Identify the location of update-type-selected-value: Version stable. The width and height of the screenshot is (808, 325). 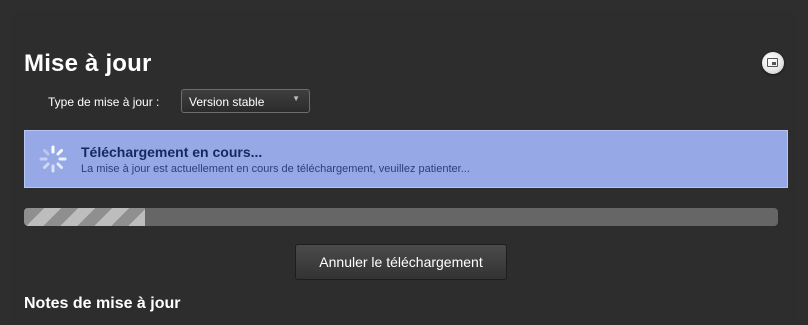
(227, 102).